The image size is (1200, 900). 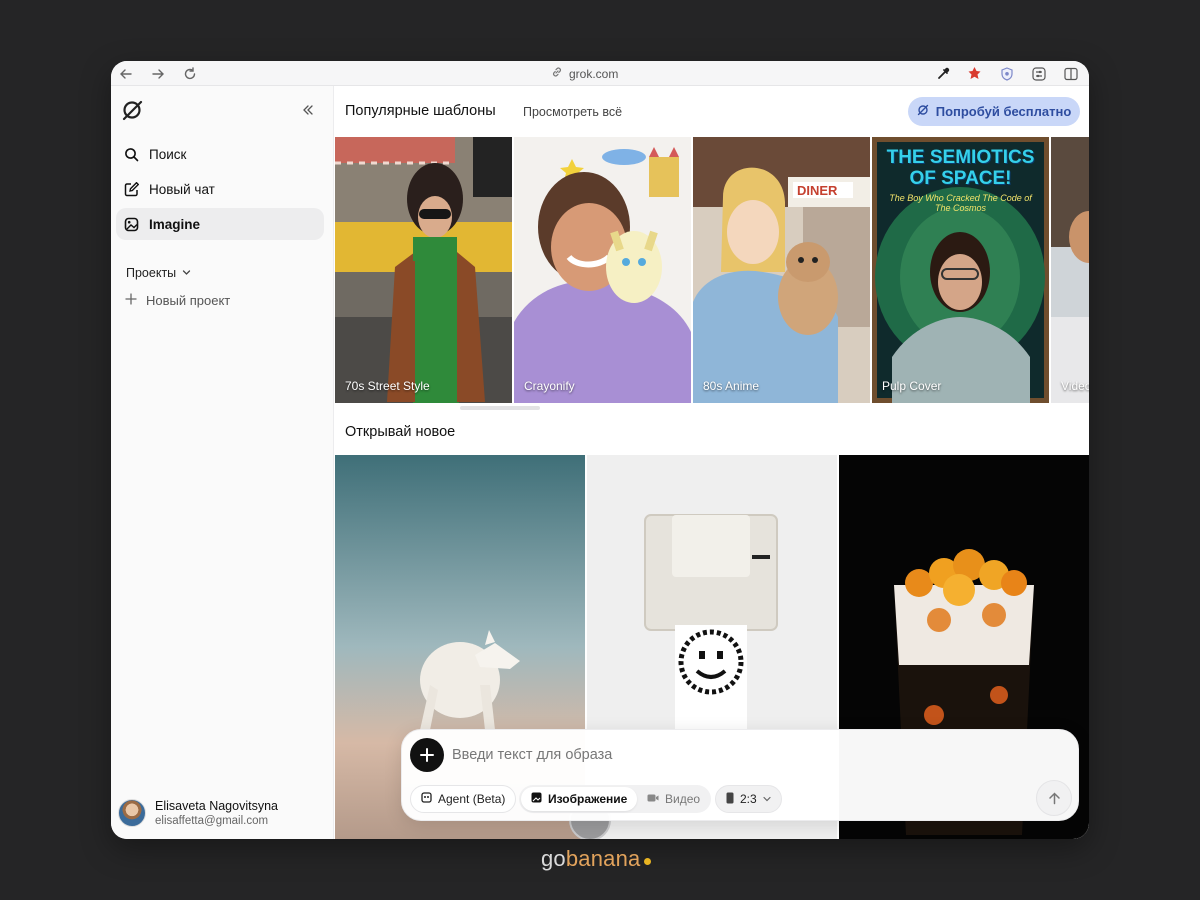 What do you see at coordinates (188, 300) in the screenshot?
I see `new-project-label: Новый проект` at bounding box center [188, 300].